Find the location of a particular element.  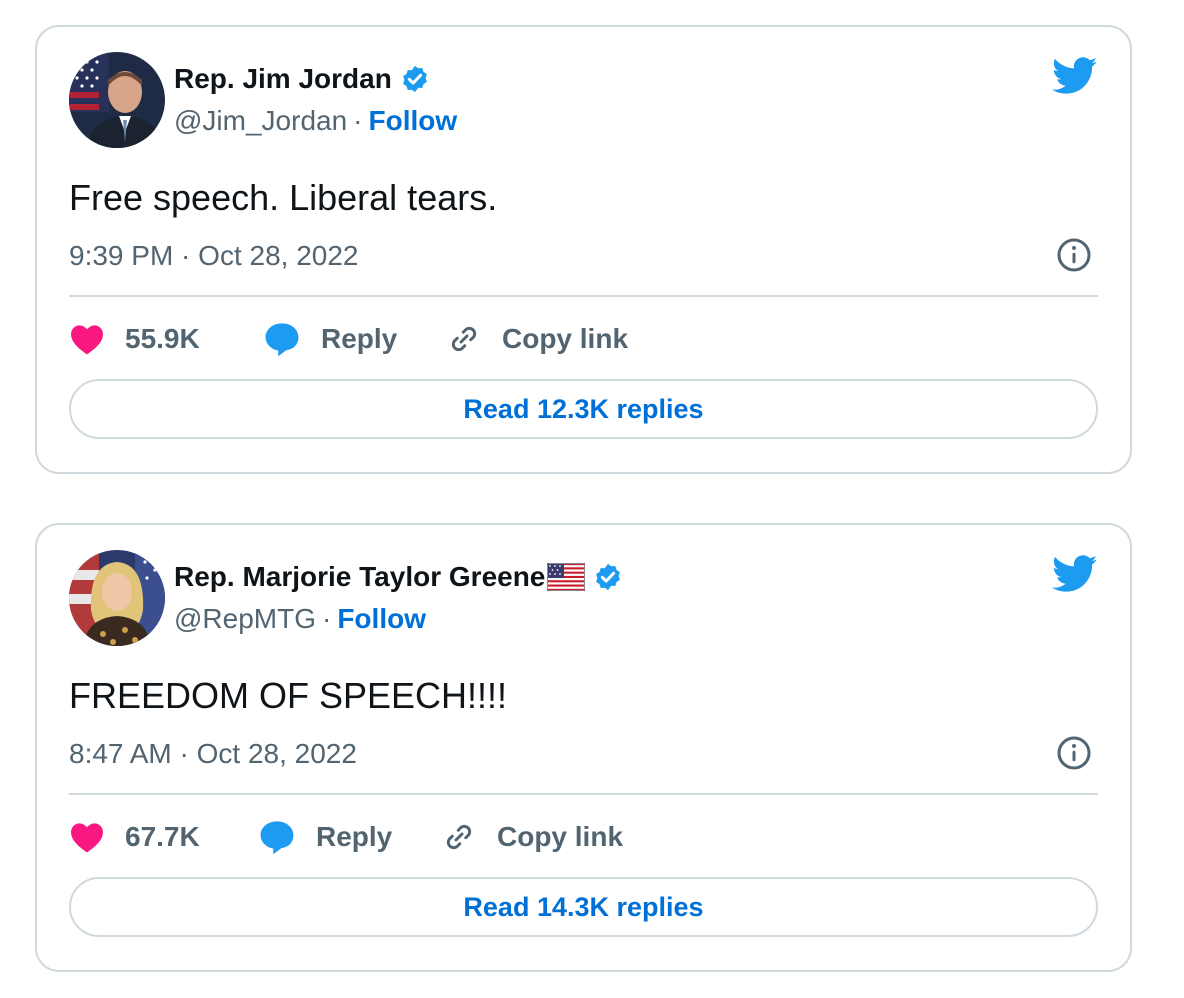

like-button: 55.9K is located at coordinates (166, 339).